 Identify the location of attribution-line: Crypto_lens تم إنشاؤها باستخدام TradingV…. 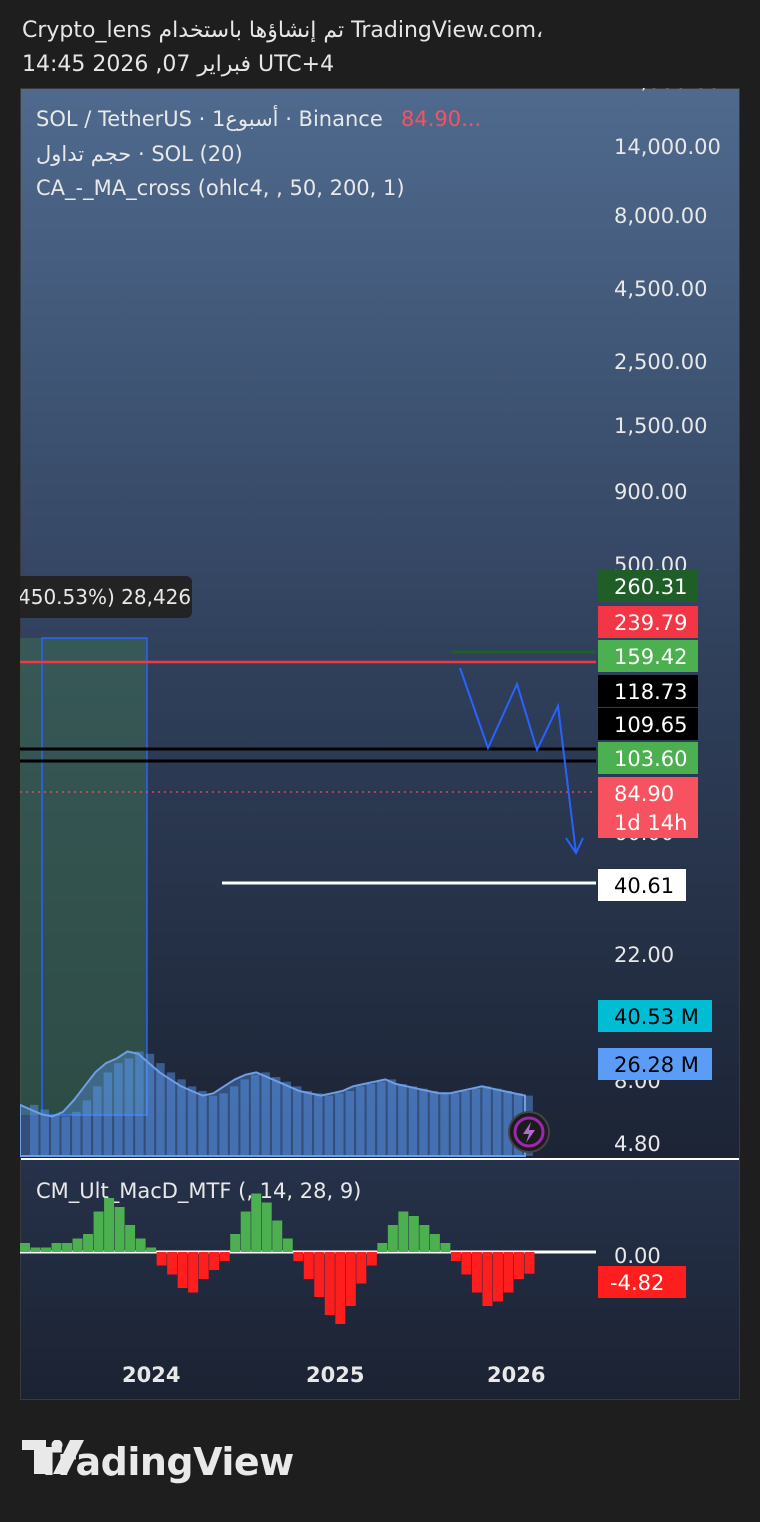
(283, 30).